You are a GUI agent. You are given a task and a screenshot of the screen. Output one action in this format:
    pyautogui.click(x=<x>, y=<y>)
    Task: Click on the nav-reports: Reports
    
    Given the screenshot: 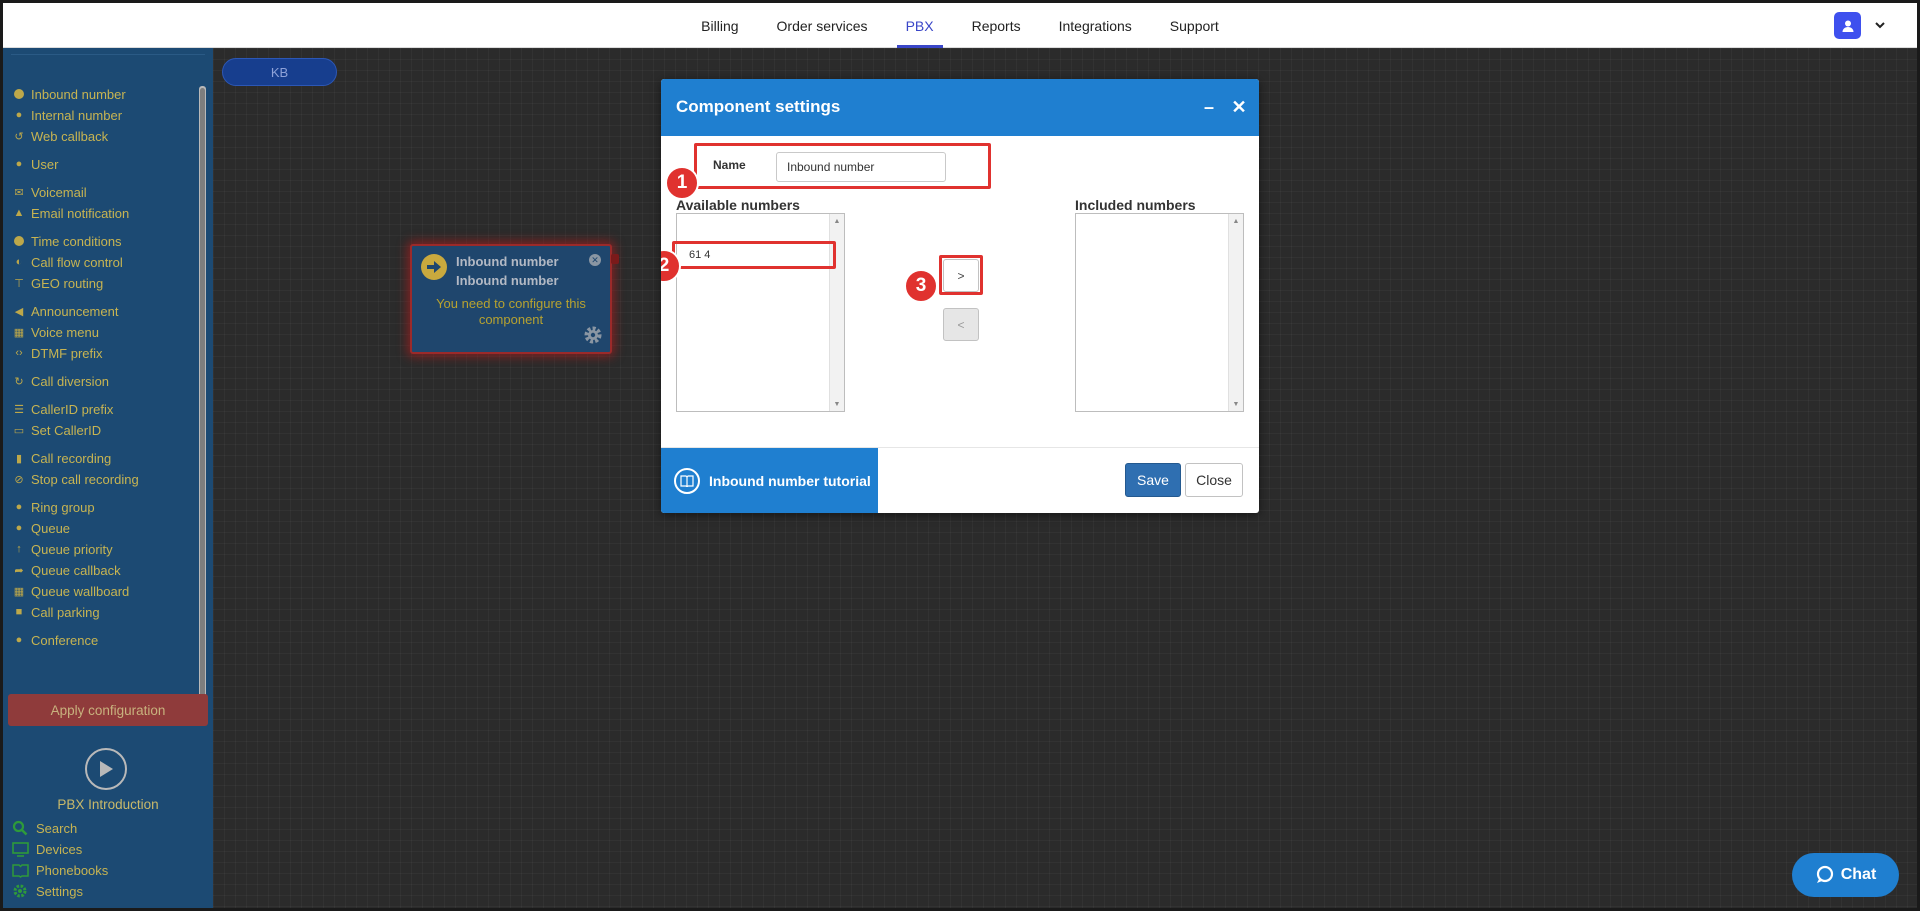 What is the action you would take?
    pyautogui.click(x=996, y=25)
    